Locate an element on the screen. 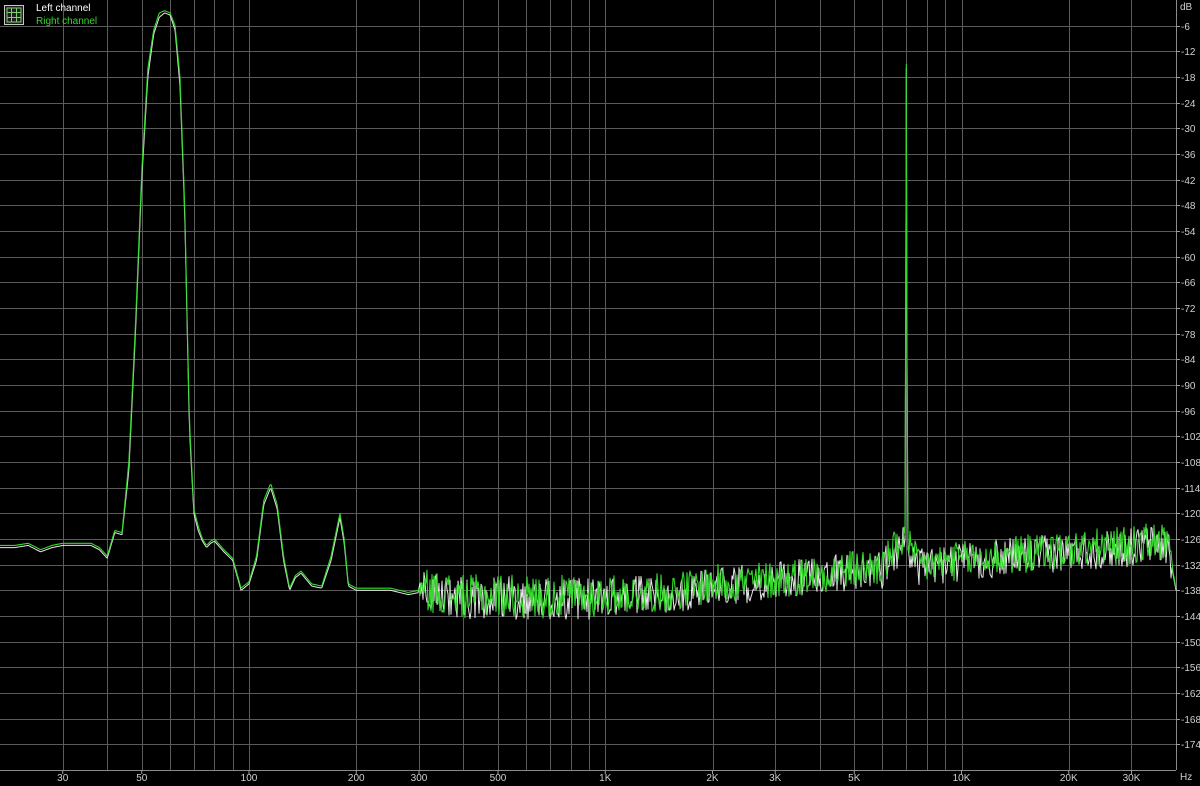  y-tick-label: -96 is located at coordinates (1188, 412).